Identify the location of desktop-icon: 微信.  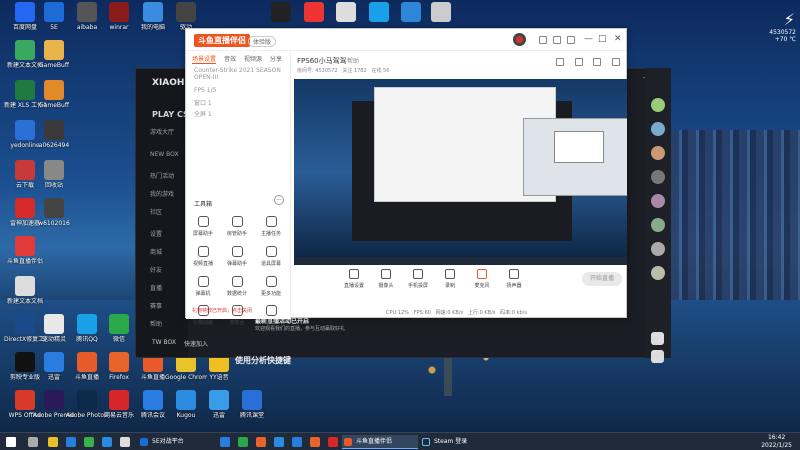
(119, 328).